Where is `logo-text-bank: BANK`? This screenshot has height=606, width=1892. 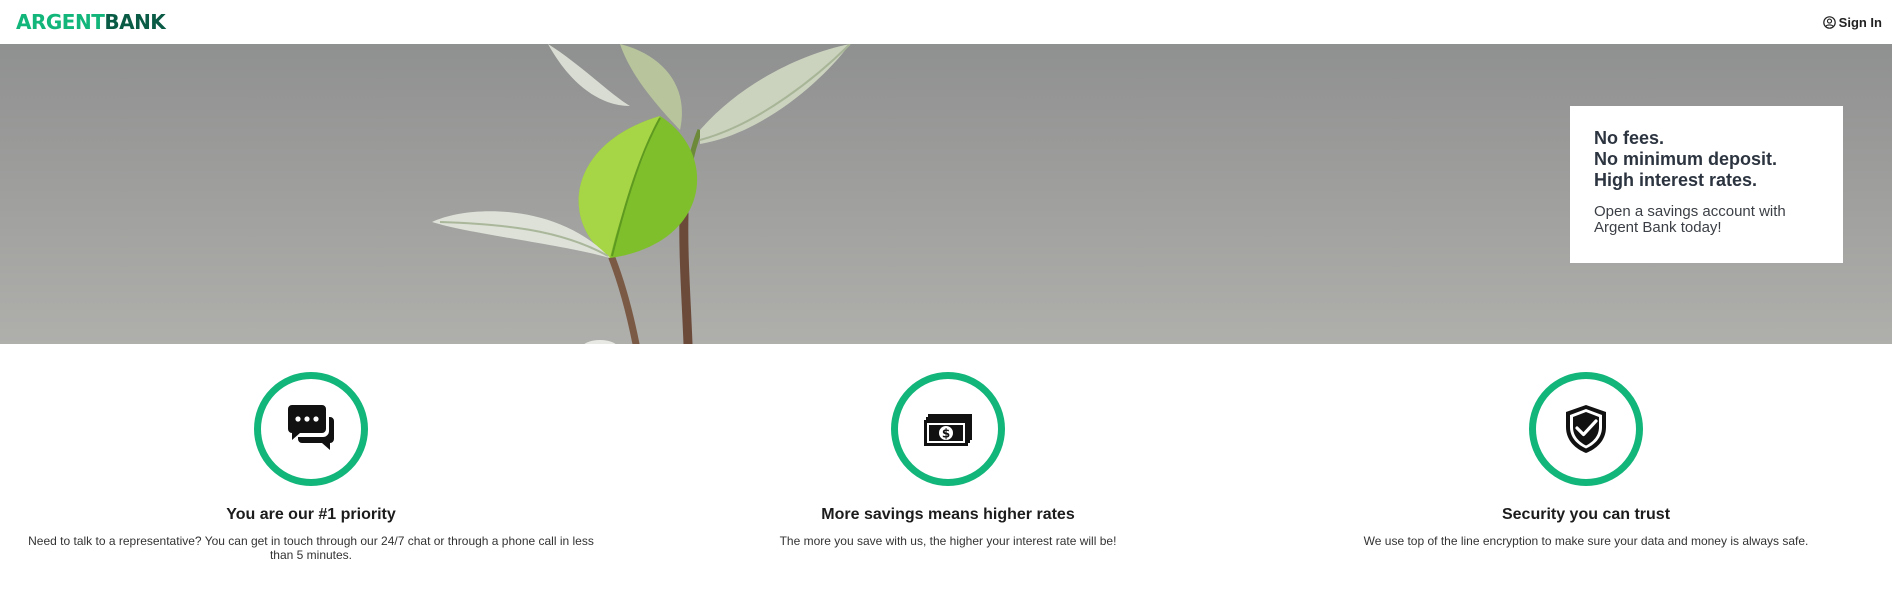
logo-text-bank: BANK is located at coordinates (135, 22).